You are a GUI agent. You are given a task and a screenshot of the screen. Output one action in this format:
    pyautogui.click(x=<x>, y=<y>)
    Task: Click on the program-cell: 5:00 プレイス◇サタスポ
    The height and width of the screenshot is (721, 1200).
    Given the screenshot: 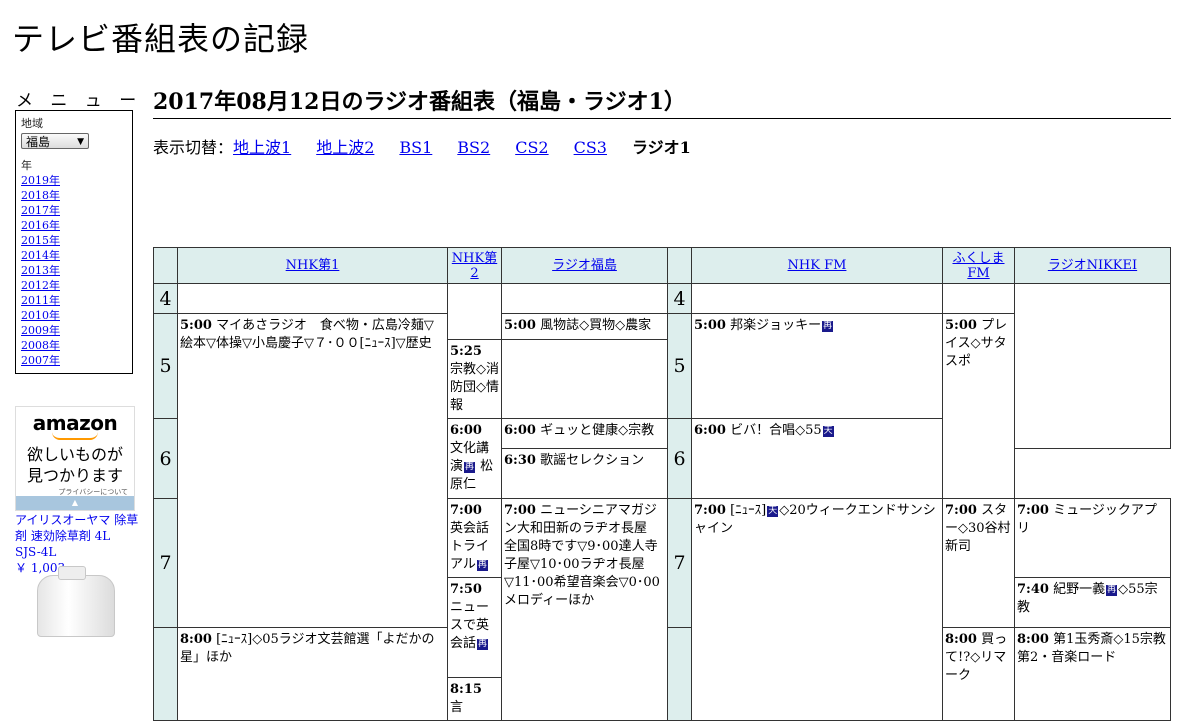 What is the action you would take?
    pyautogui.click(x=978, y=406)
    